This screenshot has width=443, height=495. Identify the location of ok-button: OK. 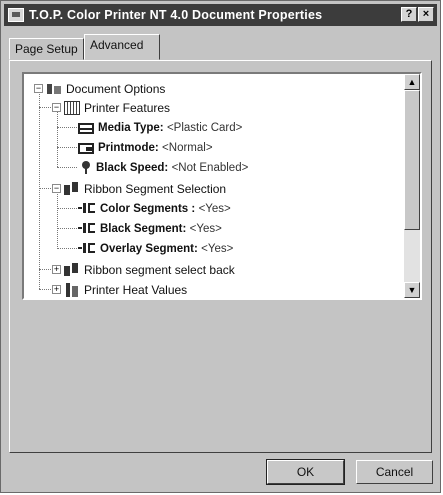
(305, 472).